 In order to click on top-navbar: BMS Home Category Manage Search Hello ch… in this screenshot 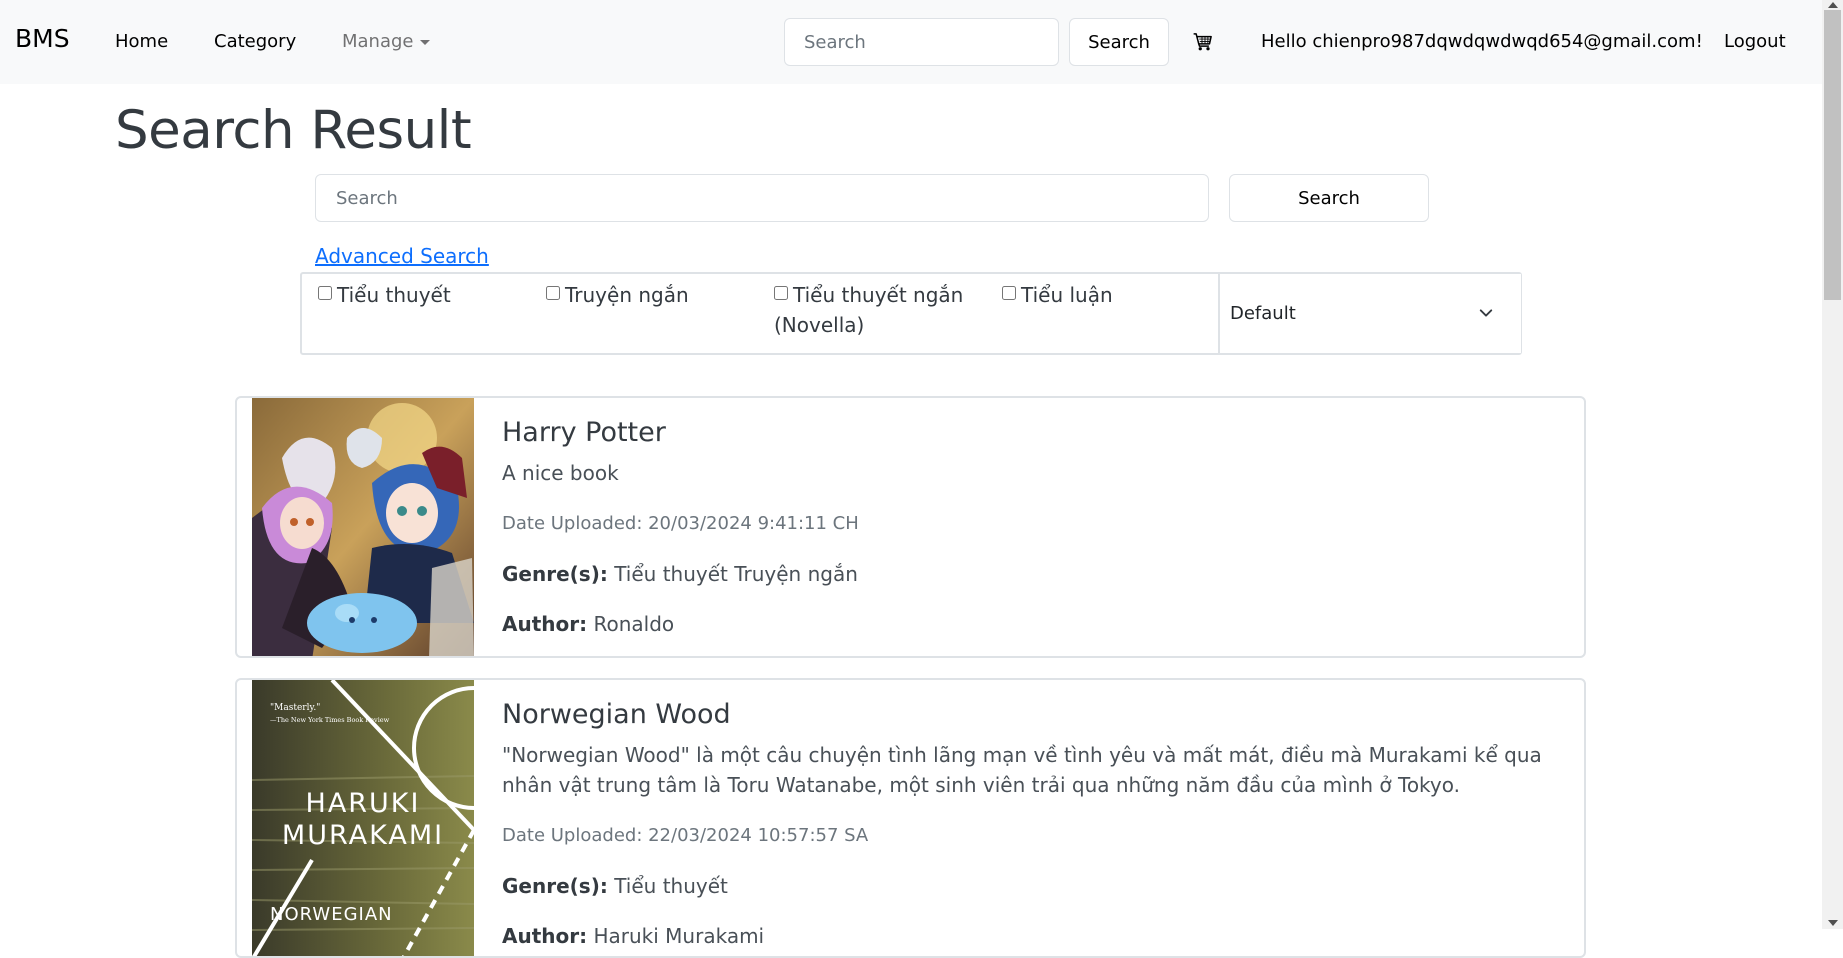, I will do `click(911, 42)`.